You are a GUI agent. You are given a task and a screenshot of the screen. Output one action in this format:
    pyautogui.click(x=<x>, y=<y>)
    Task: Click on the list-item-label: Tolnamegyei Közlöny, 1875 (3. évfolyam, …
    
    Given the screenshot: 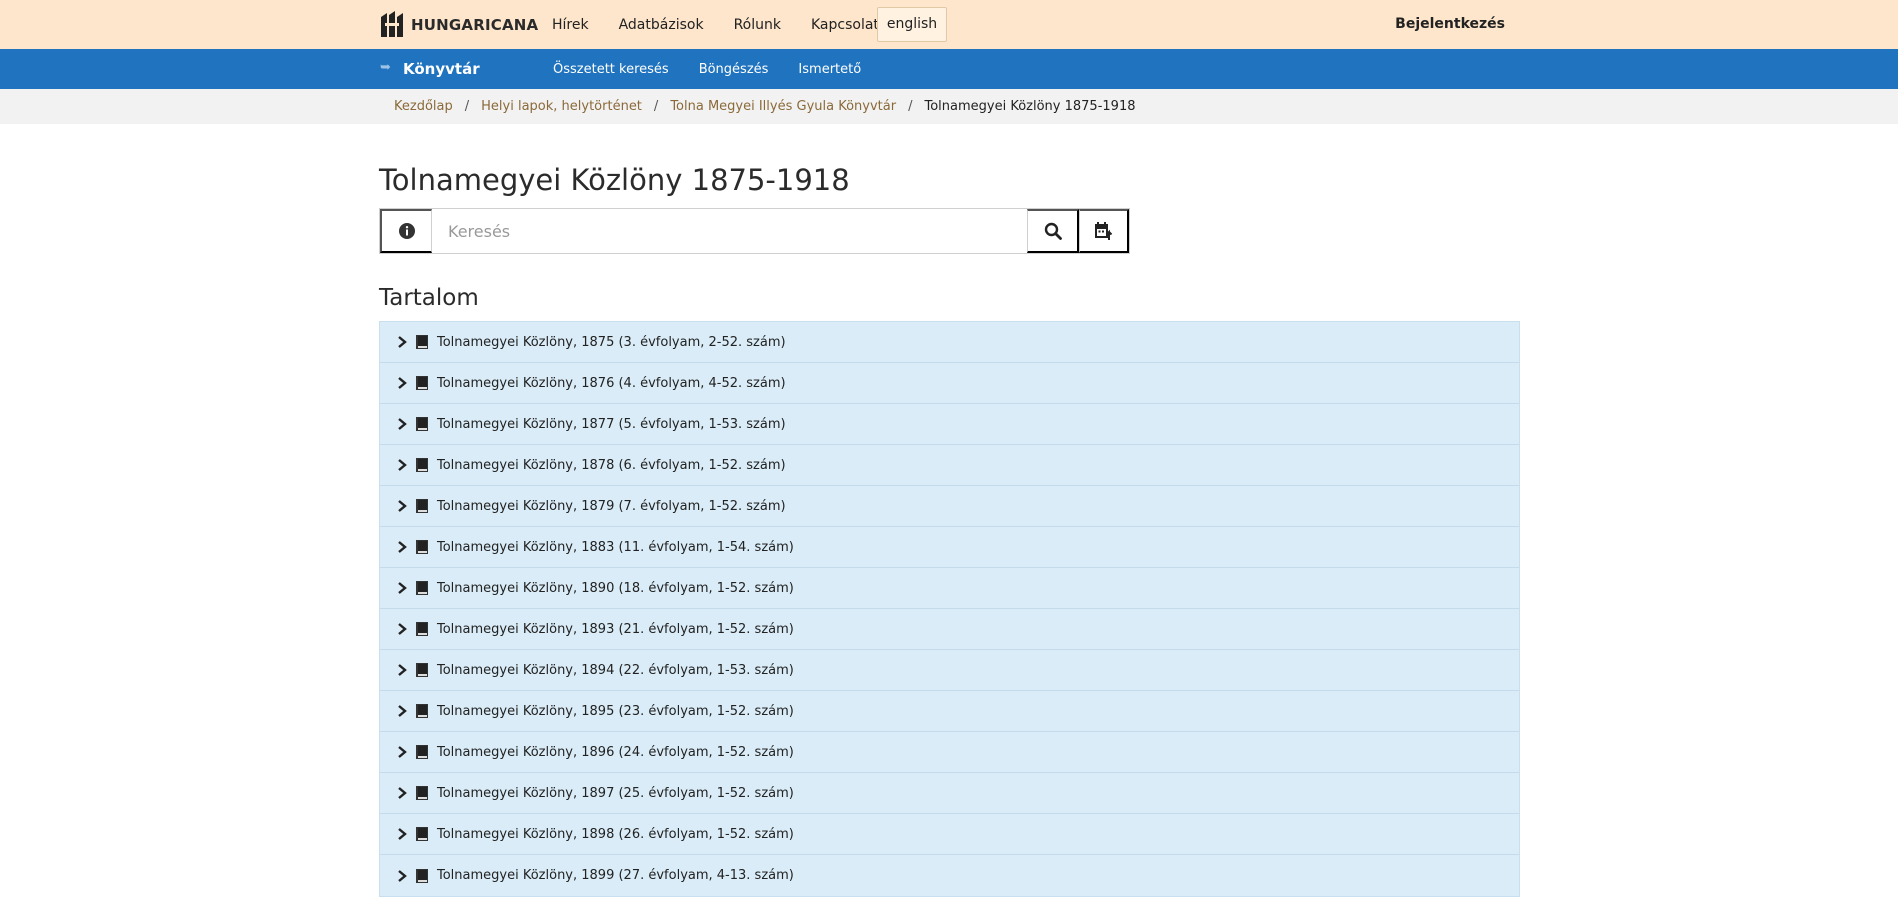 What is the action you would take?
    pyautogui.click(x=611, y=342)
    